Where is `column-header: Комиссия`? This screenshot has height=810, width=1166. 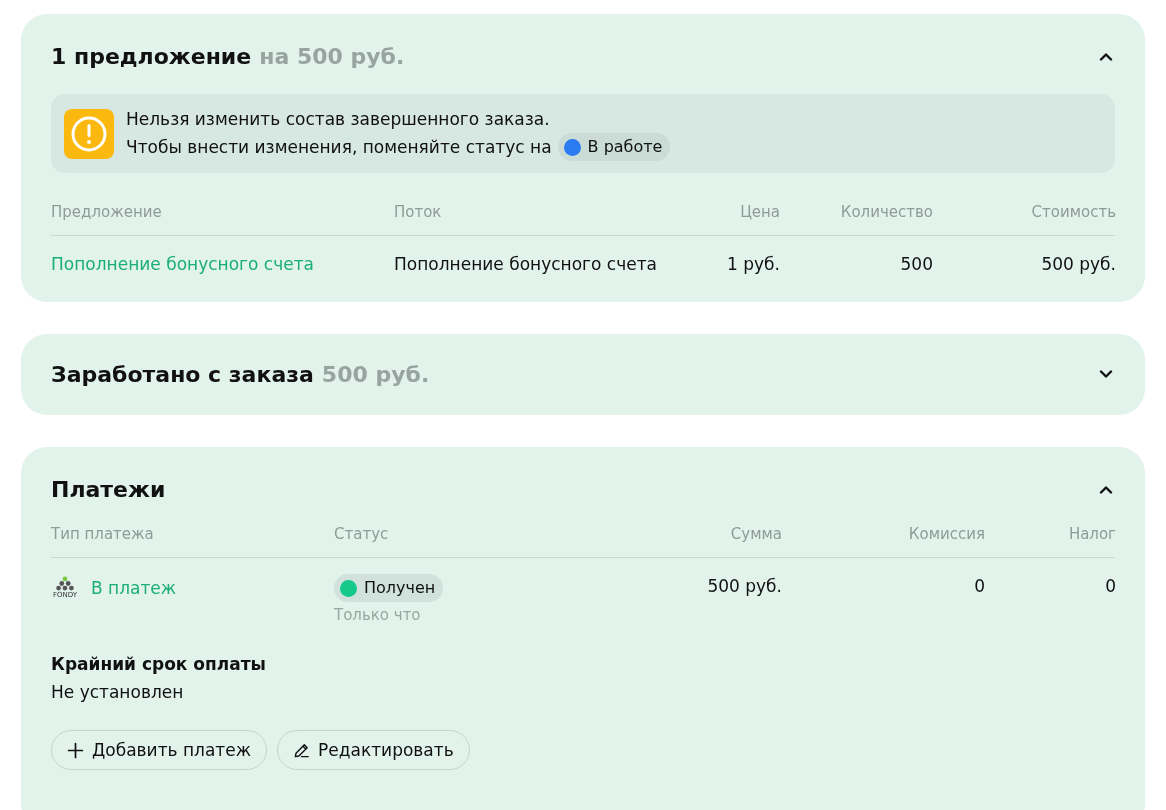
column-header: Комиссия is located at coordinates (946, 534).